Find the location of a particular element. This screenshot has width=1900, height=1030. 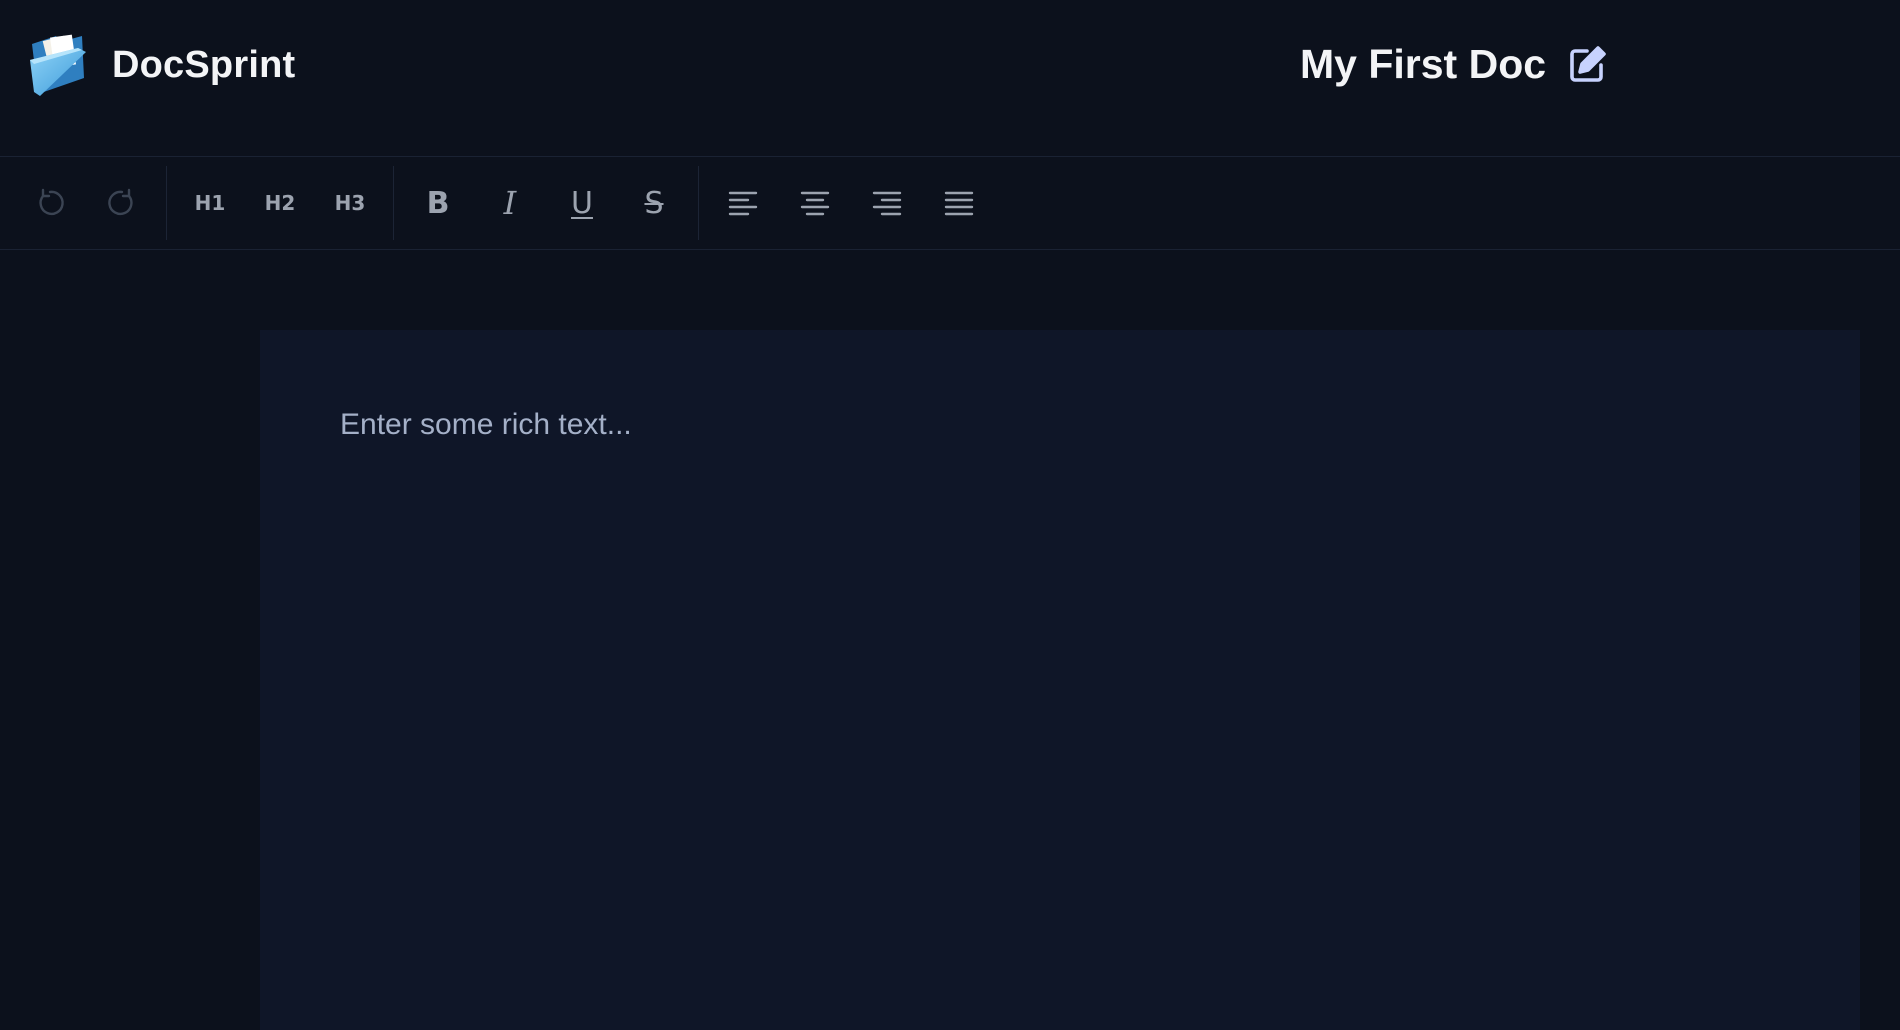

align-left-icon is located at coordinates (743, 203).